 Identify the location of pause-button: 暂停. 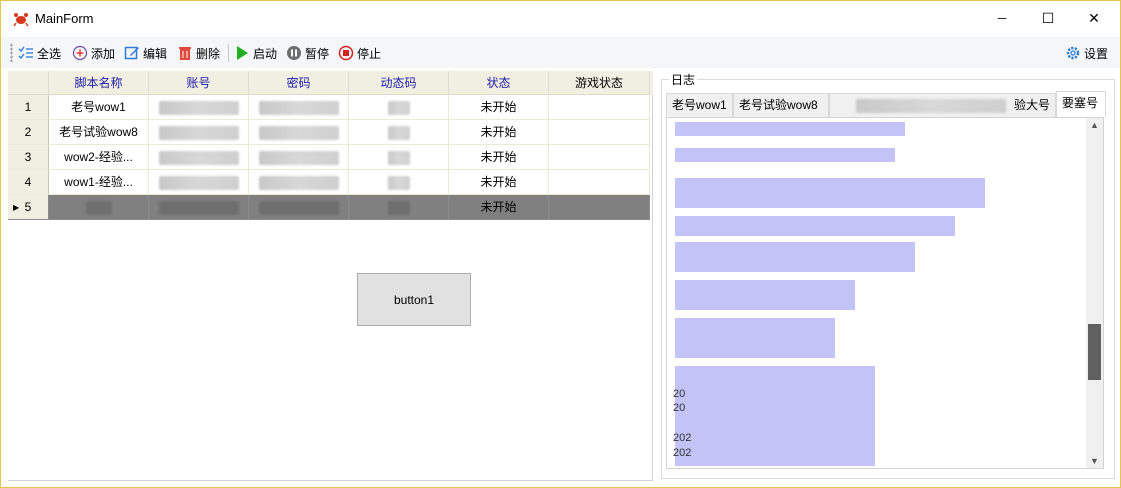
(307, 53).